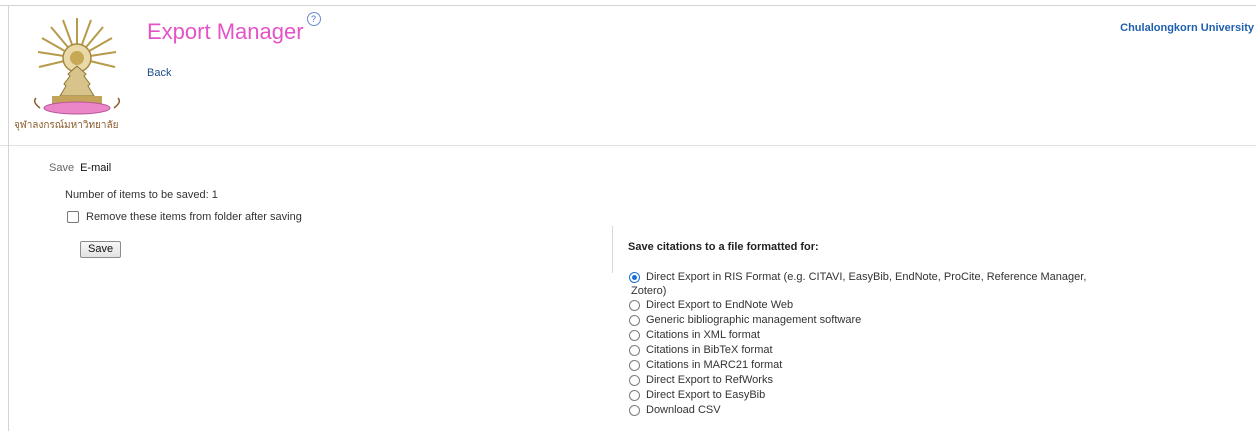 Image resolution: width=1256 pixels, height=431 pixels. I want to click on format-option-label: Direct Export to RefWorks, so click(709, 380).